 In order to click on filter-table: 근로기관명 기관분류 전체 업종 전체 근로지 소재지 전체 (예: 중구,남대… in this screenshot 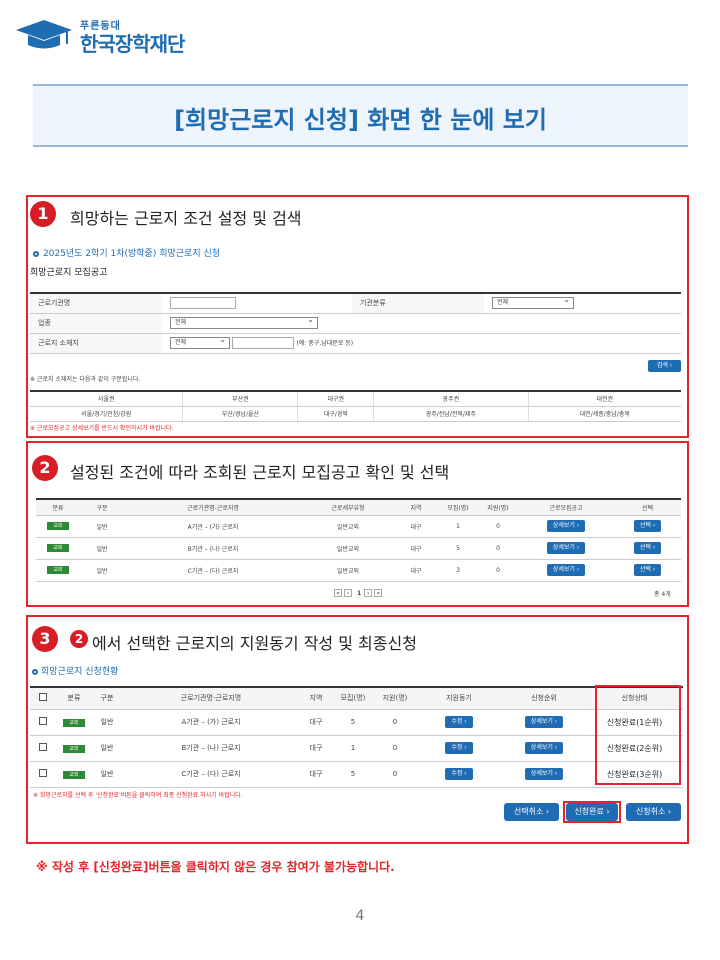, I will do `click(355, 323)`.